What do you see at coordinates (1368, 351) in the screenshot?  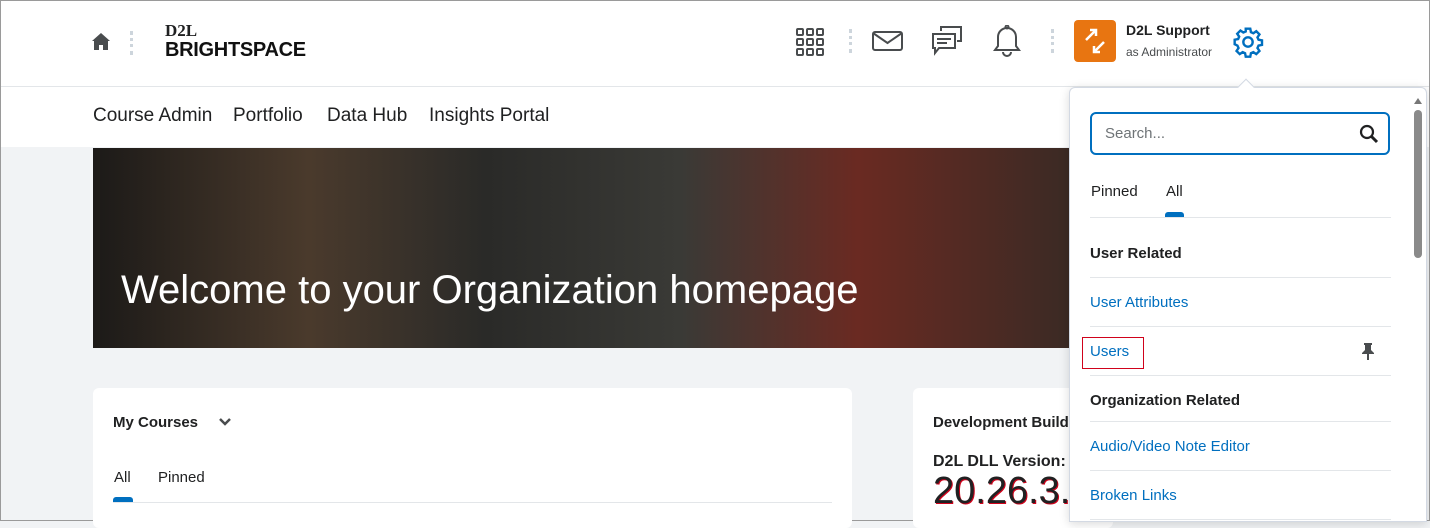 I see `pin-icon` at bounding box center [1368, 351].